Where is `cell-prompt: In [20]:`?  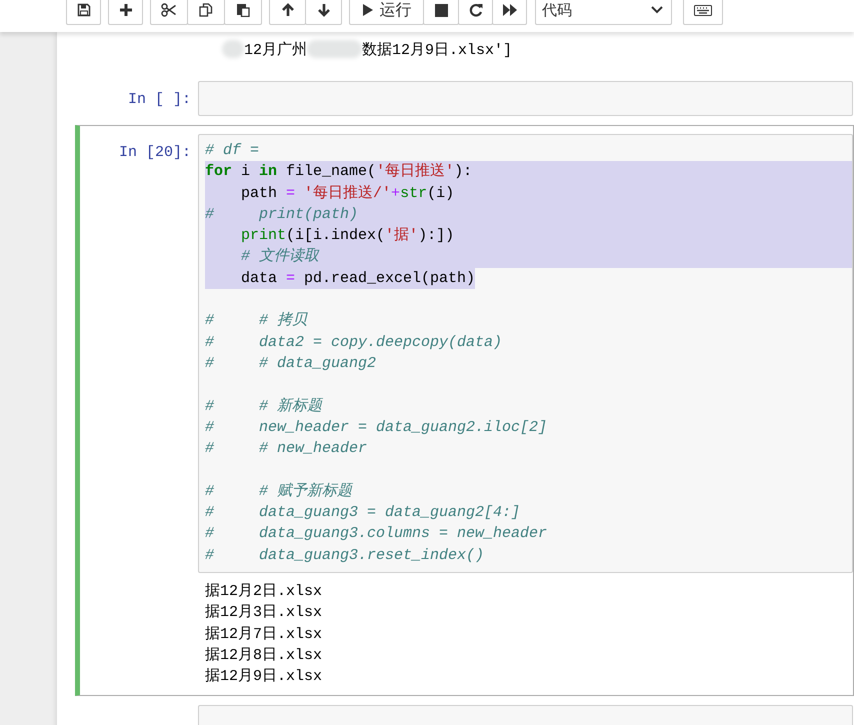 cell-prompt: In [20]: is located at coordinates (155, 153).